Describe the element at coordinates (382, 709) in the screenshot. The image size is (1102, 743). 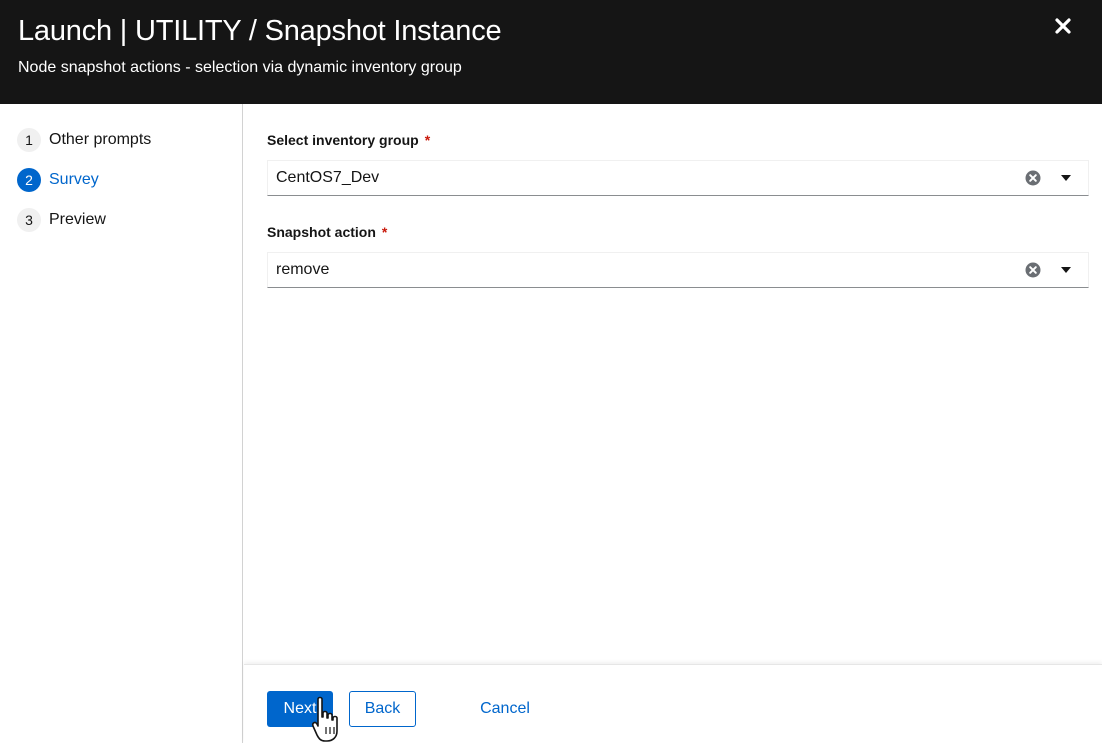
I see `back-button: Back` at that location.